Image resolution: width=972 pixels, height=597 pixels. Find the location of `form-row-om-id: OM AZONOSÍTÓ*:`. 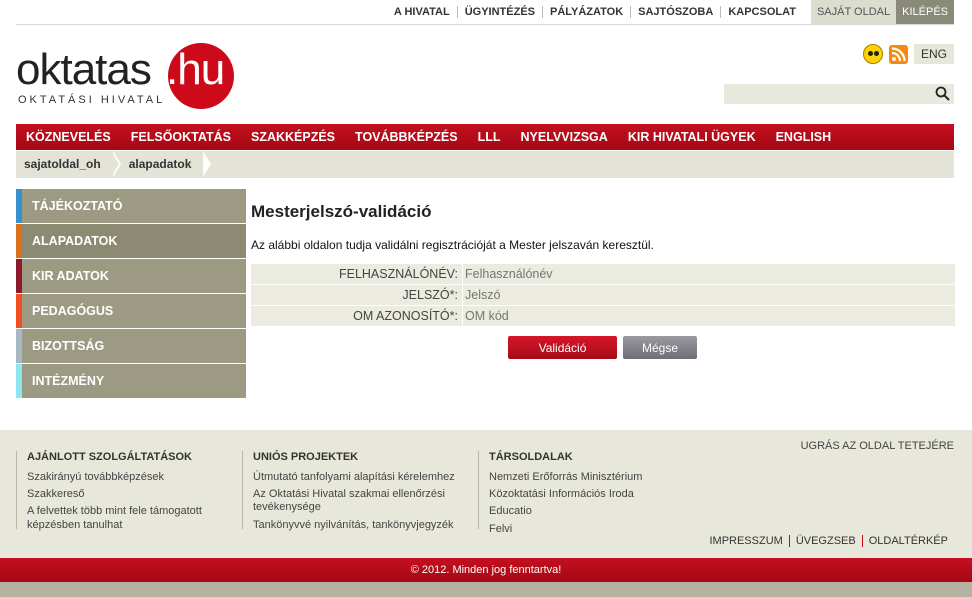

form-row-om-id: OM AZONOSÍTÓ*: is located at coordinates (603, 316).